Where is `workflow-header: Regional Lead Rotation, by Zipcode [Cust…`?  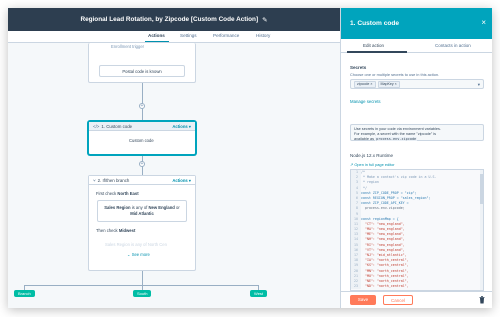
workflow-header: Regional Lead Rotation, by Zipcode [Cust… is located at coordinates (174, 19).